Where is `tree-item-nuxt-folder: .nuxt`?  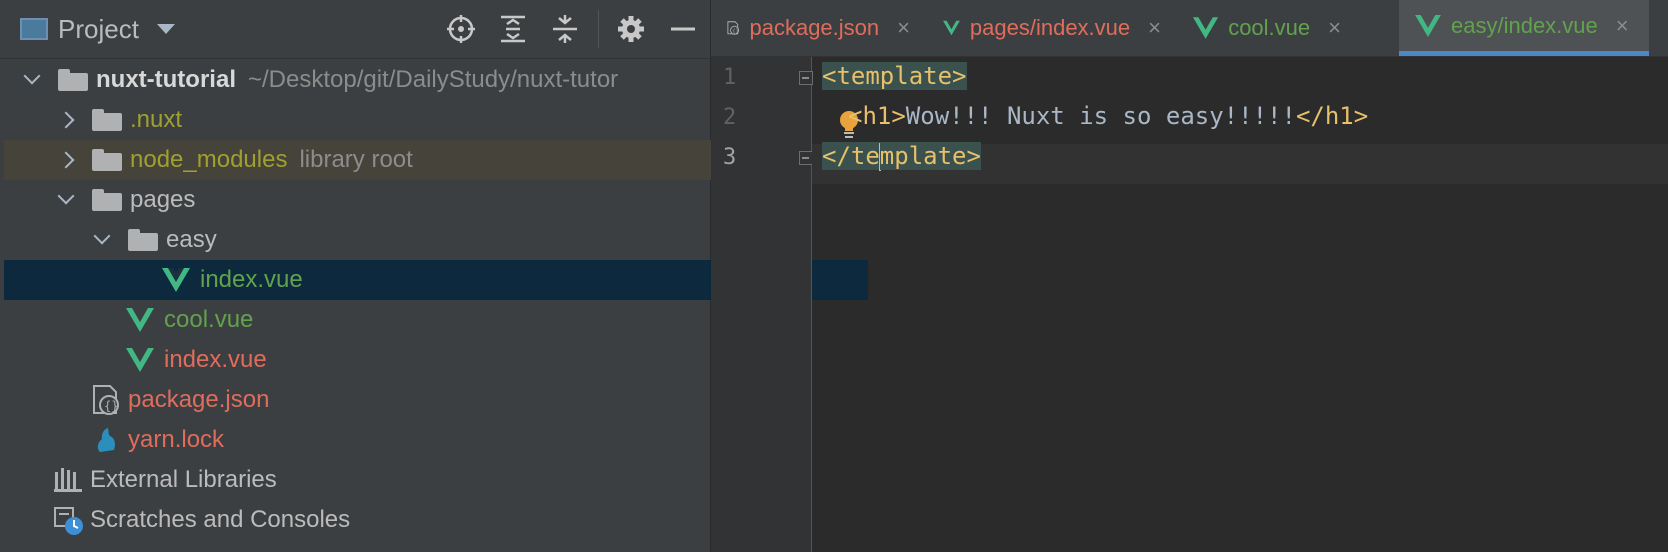 tree-item-nuxt-folder: .nuxt is located at coordinates (382, 120).